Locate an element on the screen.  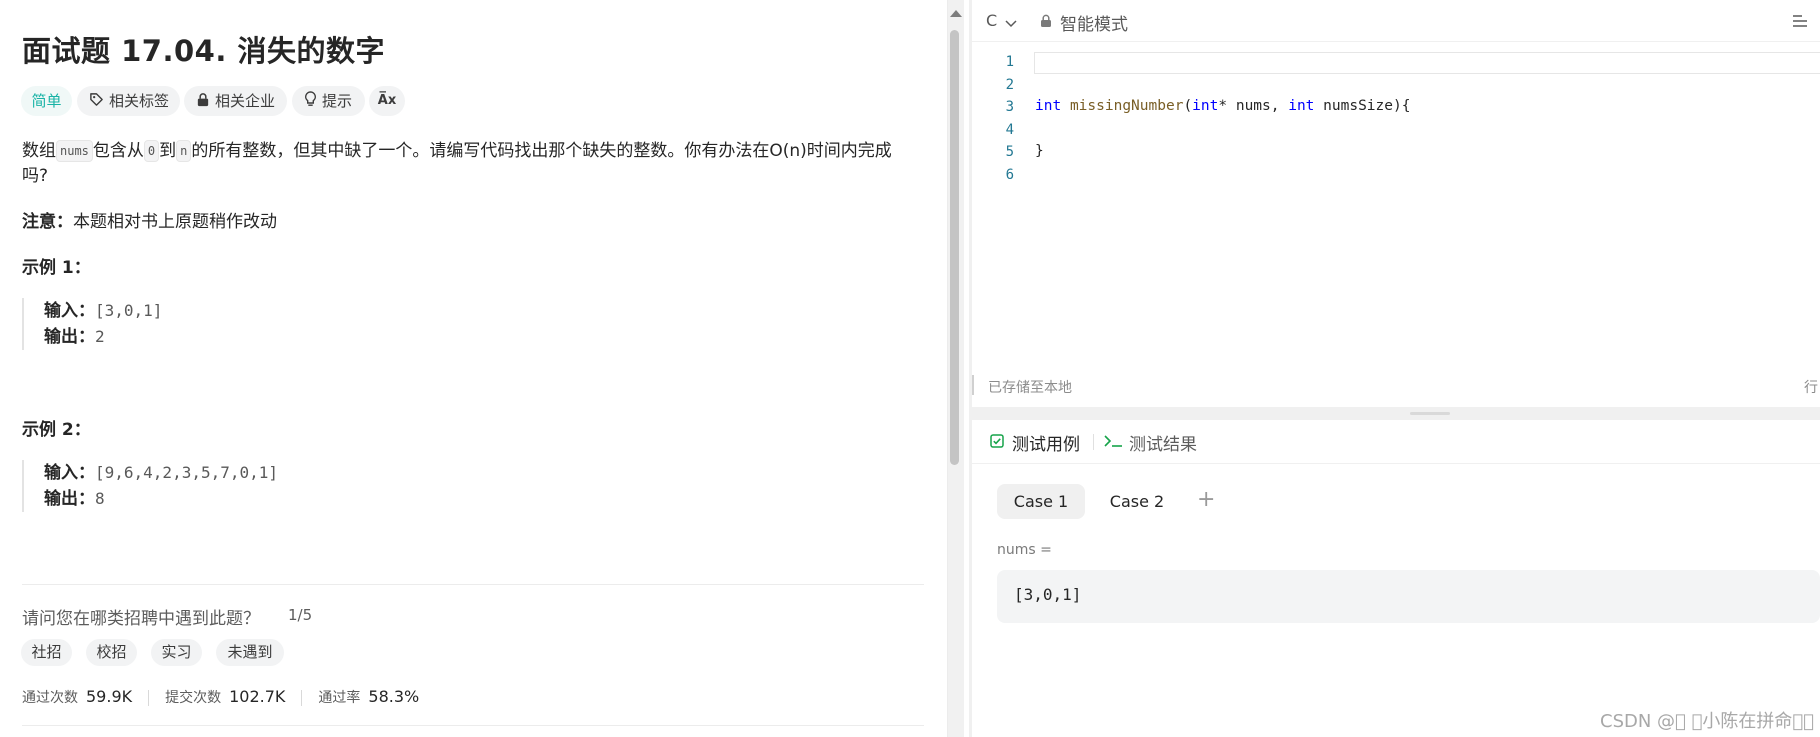
example-1-output: 输出：2 is located at coordinates (103, 337).